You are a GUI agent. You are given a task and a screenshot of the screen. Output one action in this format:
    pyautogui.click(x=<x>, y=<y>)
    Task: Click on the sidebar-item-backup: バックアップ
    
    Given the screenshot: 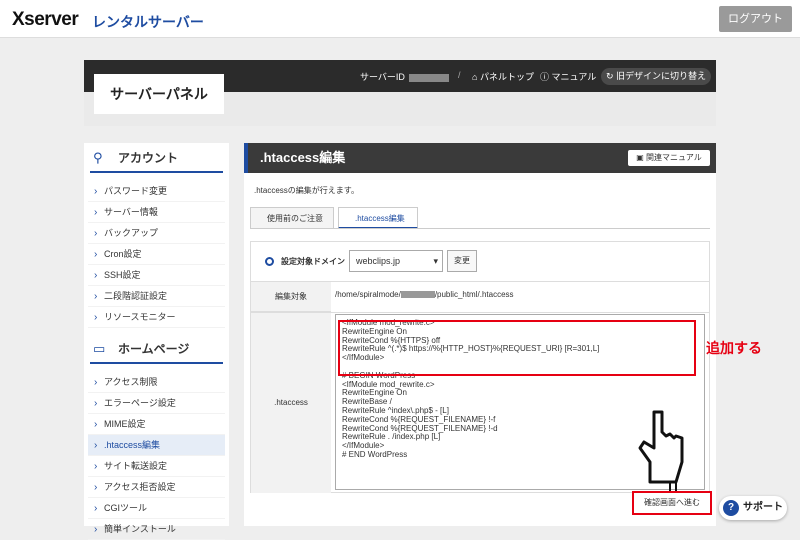 What is the action you would take?
    pyautogui.click(x=156, y=233)
    